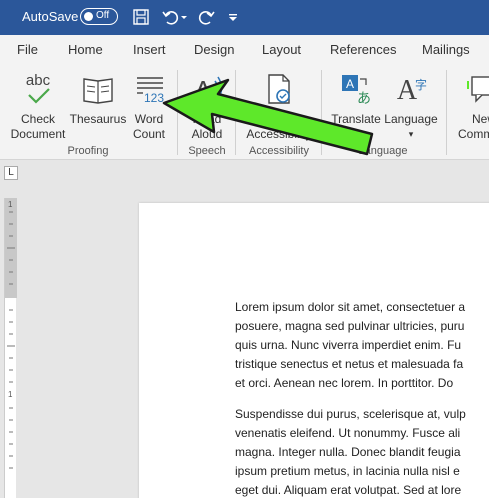  Describe the element at coordinates (88, 151) in the screenshot. I see `group-proofing: Proofing` at that location.